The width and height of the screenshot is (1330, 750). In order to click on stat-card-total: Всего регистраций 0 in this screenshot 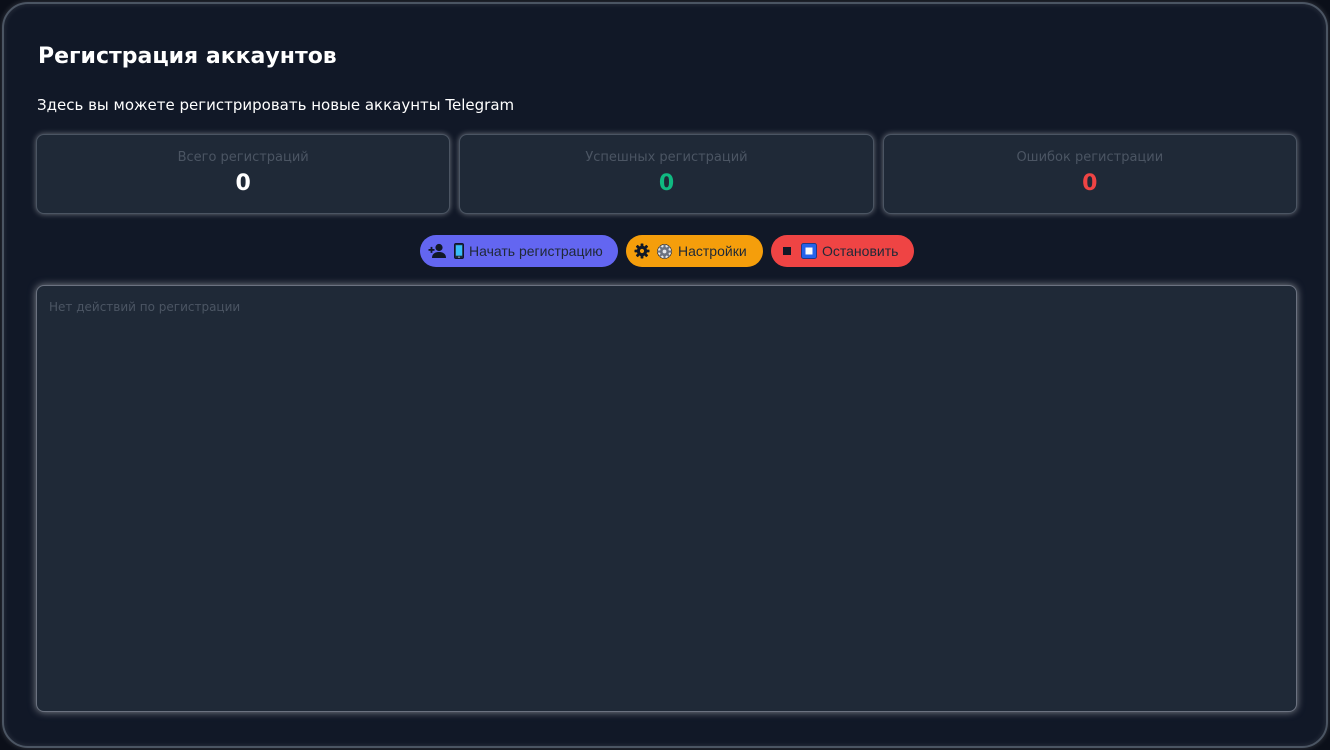, I will do `click(243, 174)`.